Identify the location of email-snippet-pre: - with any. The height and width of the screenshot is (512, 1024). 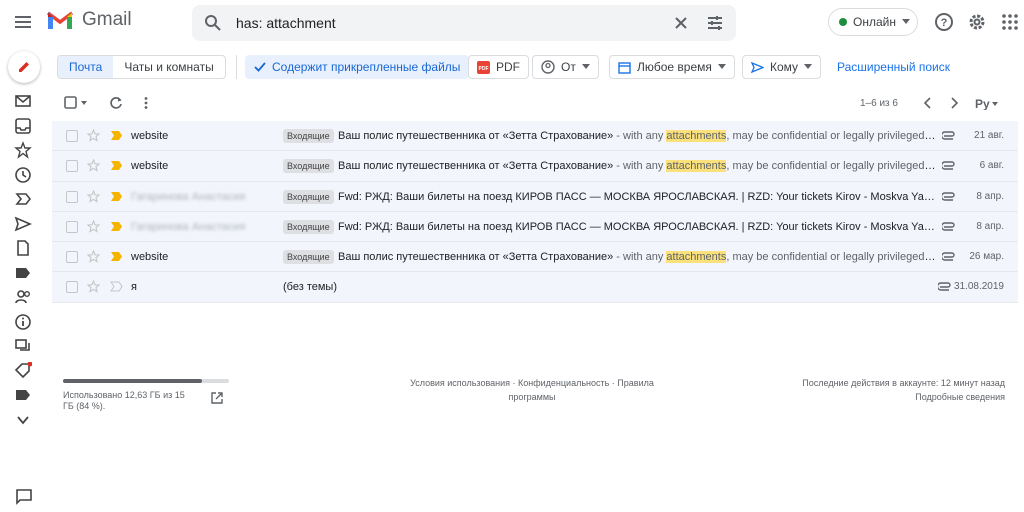
(640, 166).